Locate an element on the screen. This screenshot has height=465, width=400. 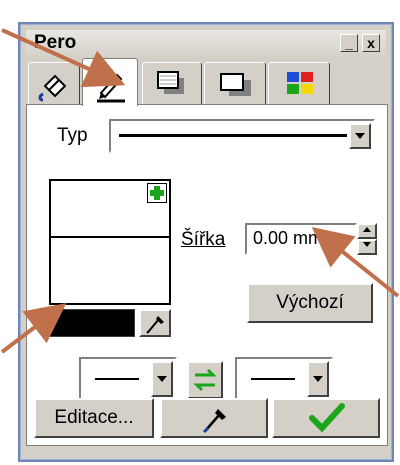
callout-arrow-color is located at coordinates (33, 328).